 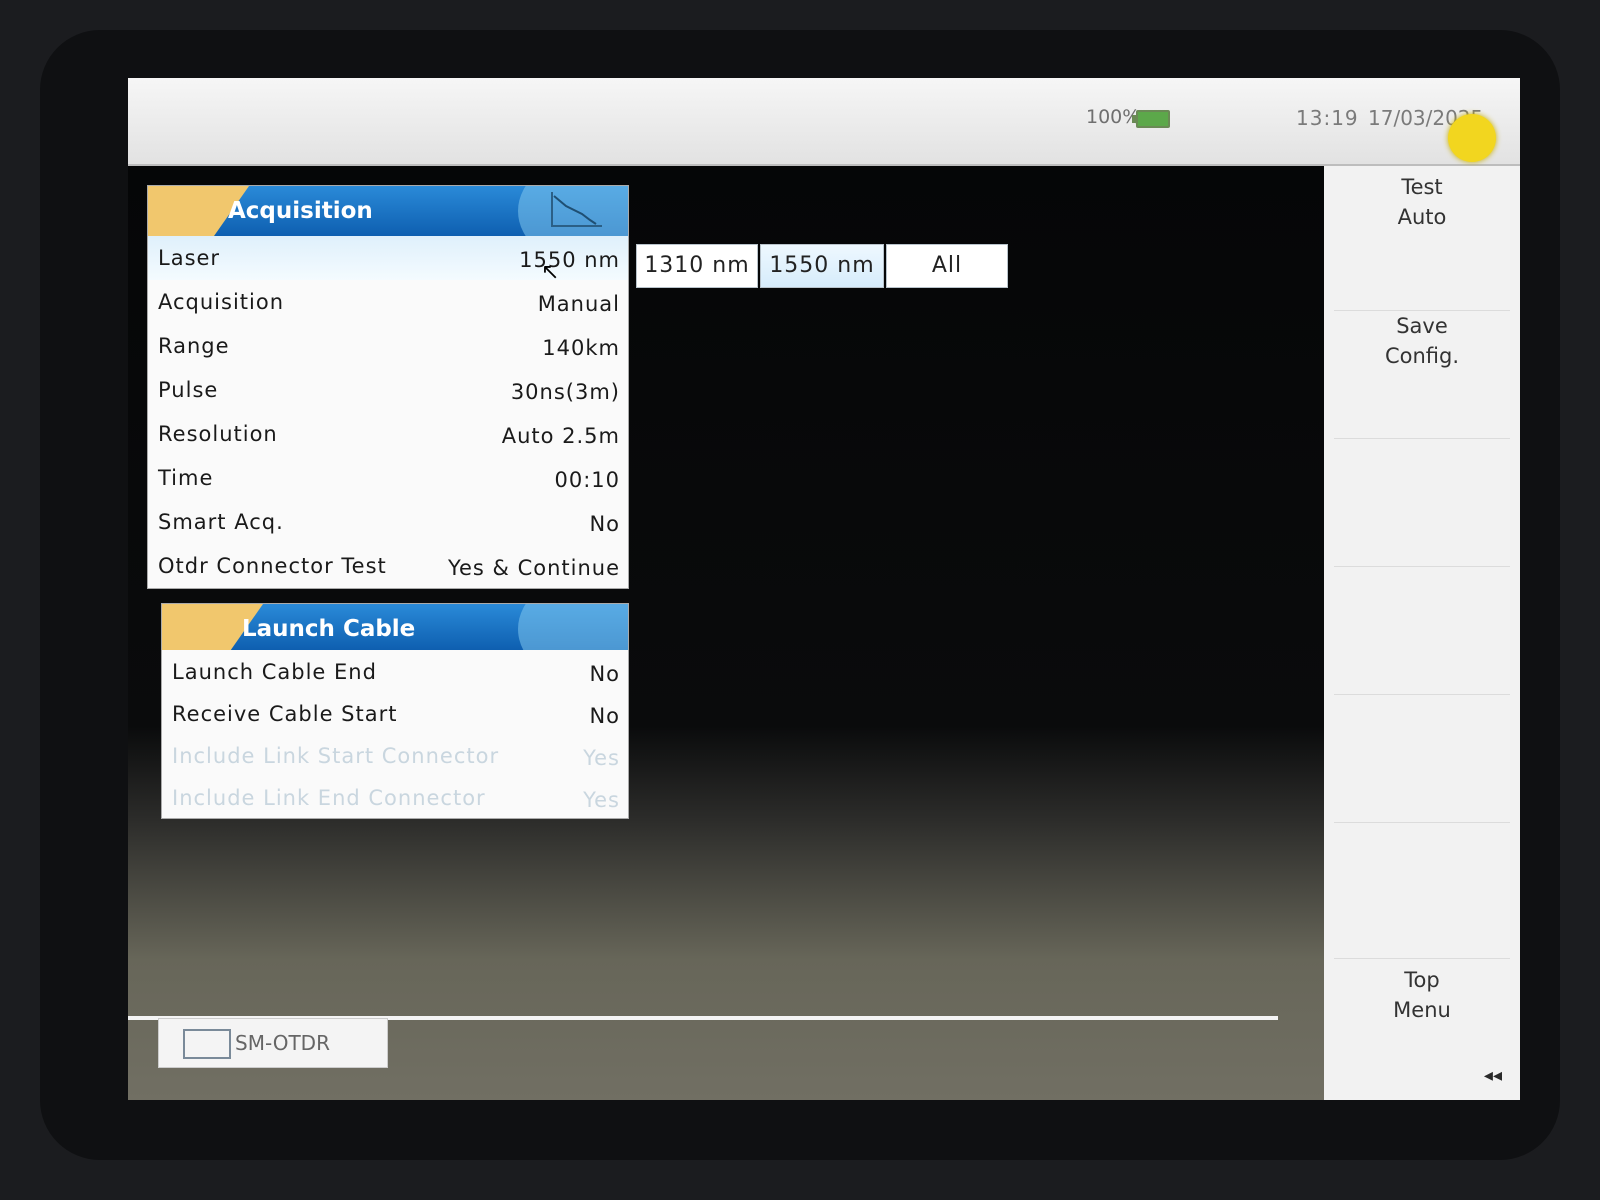 I want to click on tab-sm-otdr: SM-OTDR, so click(x=273, y=1043).